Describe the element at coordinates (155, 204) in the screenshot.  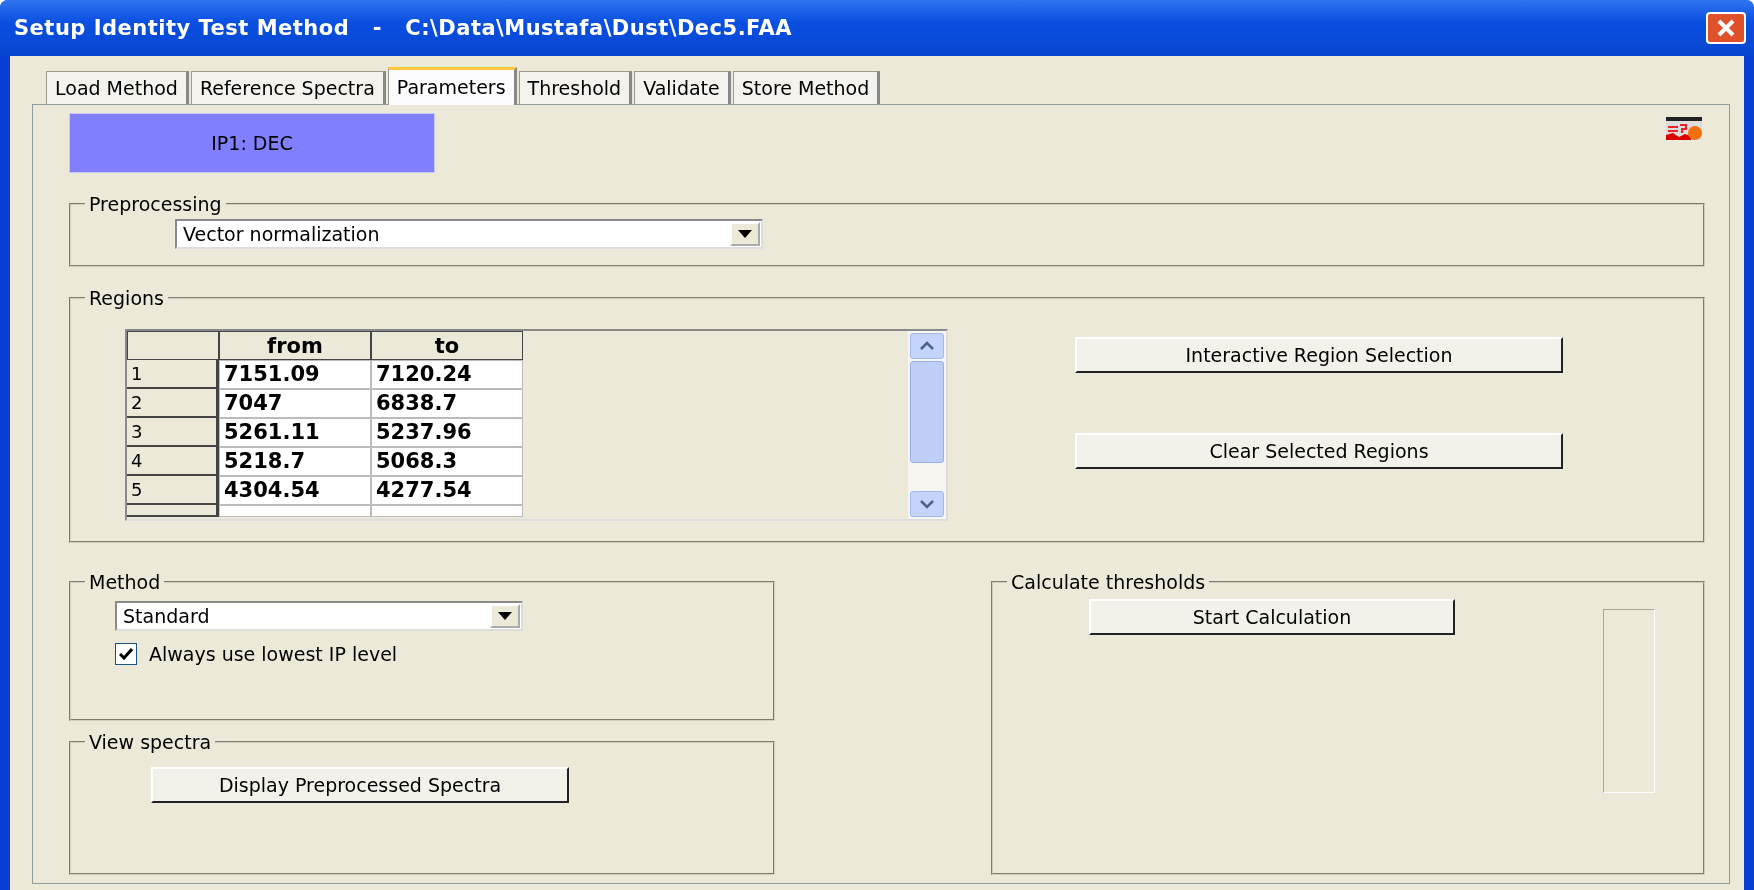
I see `group-title: Preprocessing` at that location.